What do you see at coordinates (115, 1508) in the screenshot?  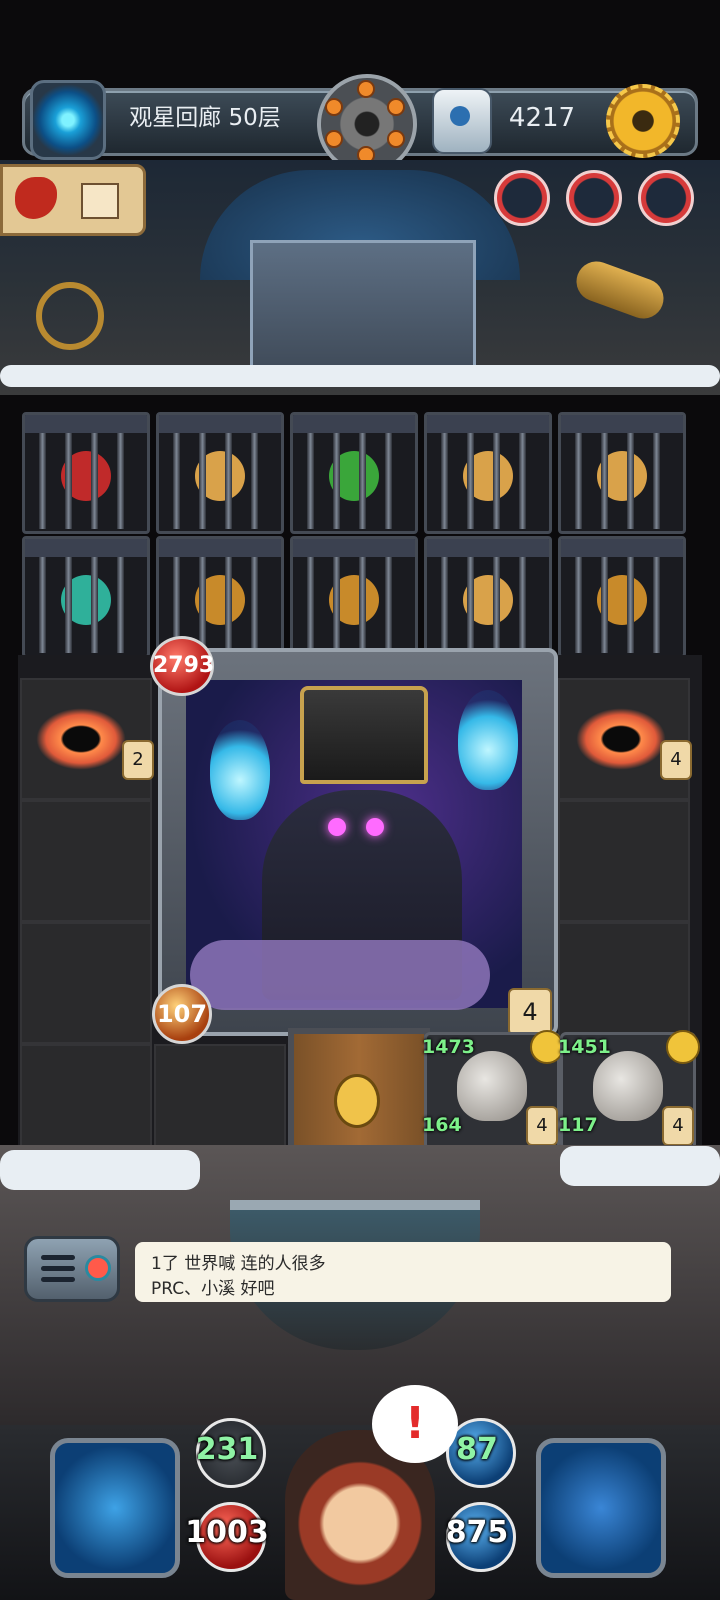 I see `equipment-button` at bounding box center [115, 1508].